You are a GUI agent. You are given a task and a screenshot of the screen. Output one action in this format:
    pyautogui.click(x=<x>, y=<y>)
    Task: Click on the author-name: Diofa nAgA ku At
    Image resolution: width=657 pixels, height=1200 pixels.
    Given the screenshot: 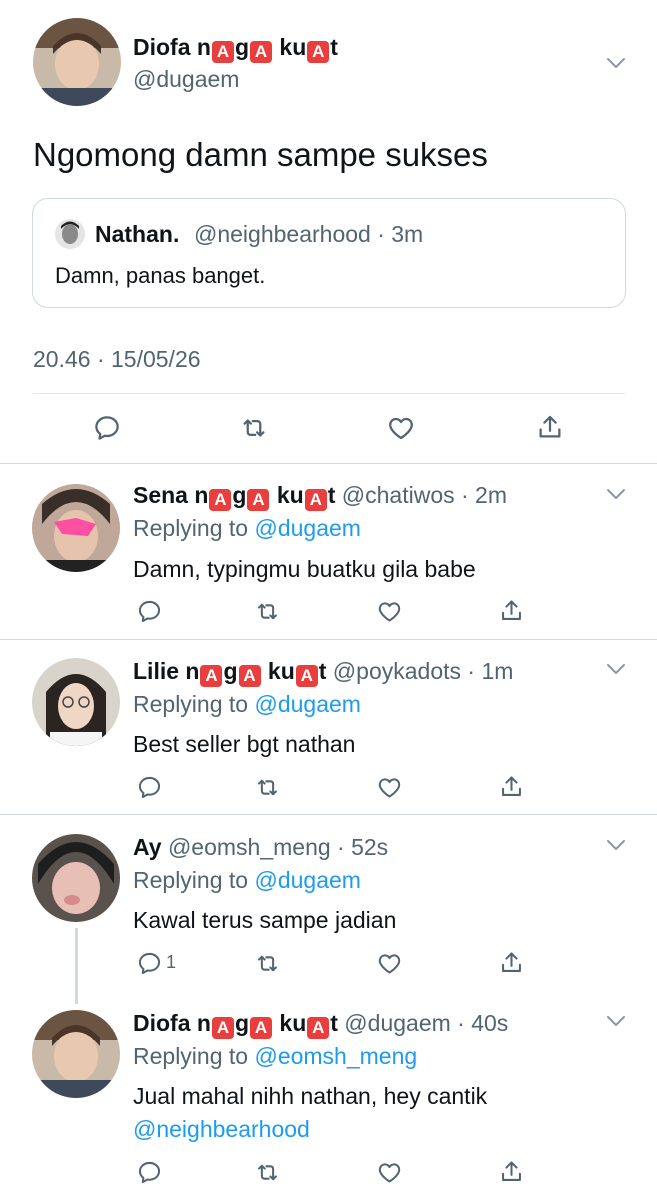 What is the action you would take?
    pyautogui.click(x=235, y=48)
    